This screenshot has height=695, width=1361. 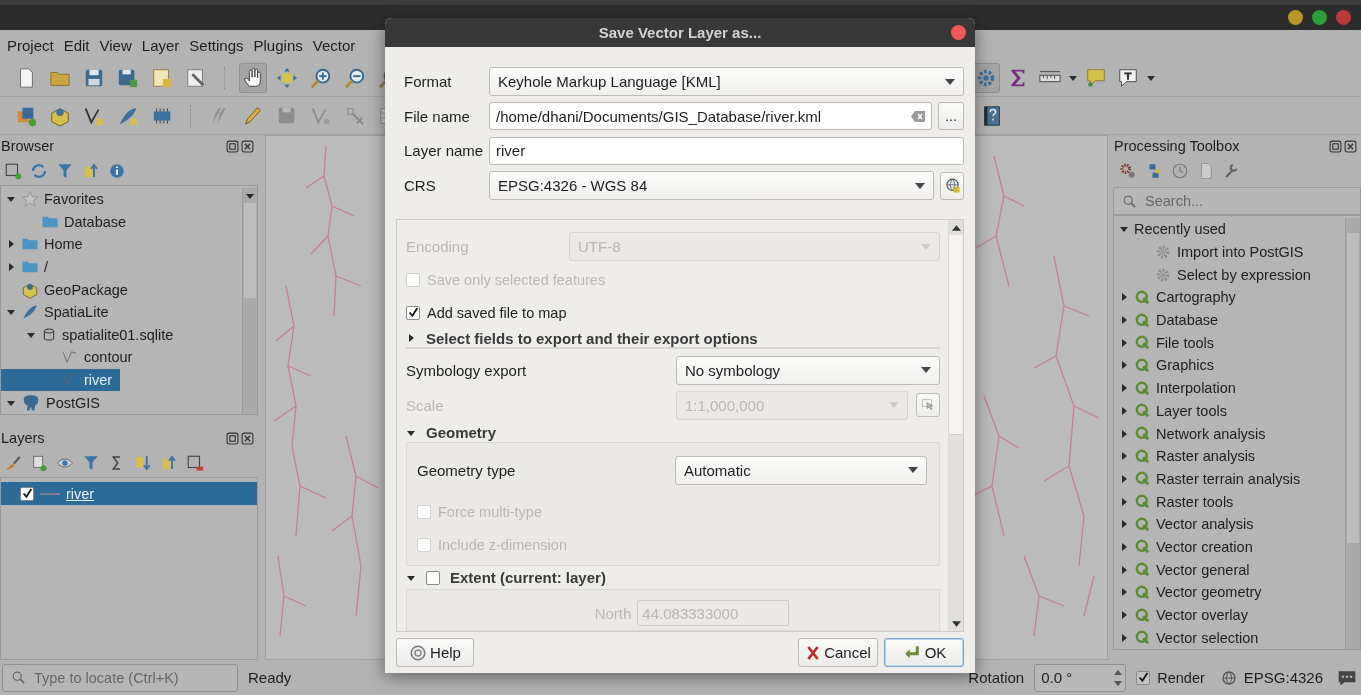 What do you see at coordinates (143, 463) in the screenshot?
I see `expand-all-icon` at bounding box center [143, 463].